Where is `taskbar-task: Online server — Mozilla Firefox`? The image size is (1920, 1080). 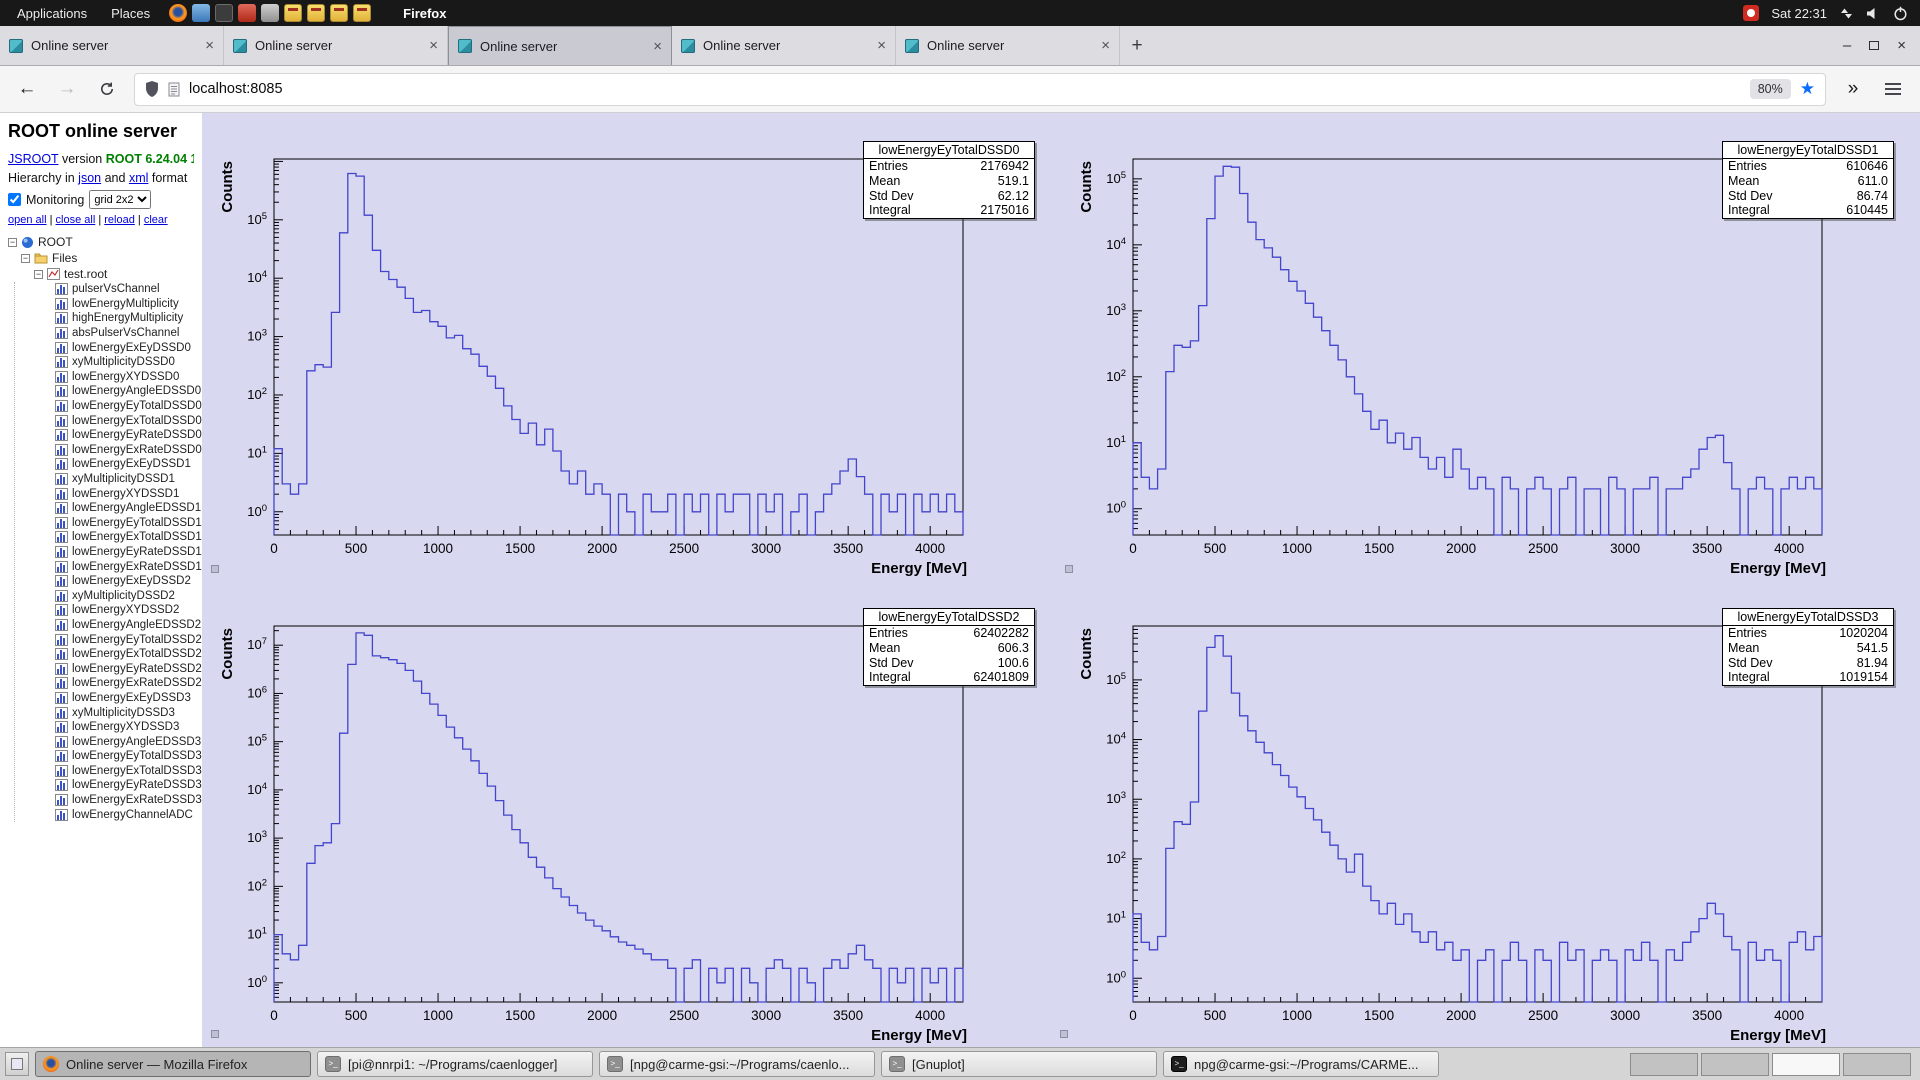
taskbar-task: Online server — Mozilla Firefox is located at coordinates (173, 1064).